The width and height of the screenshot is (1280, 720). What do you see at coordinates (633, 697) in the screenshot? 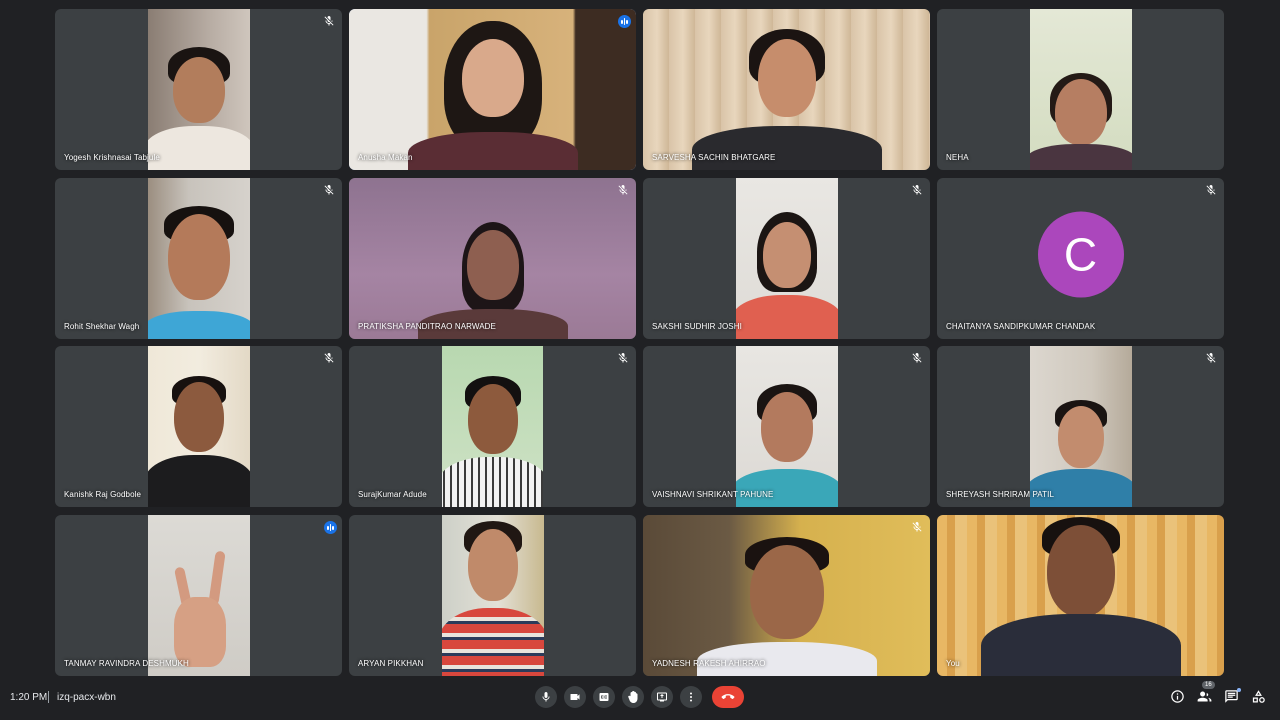
I see `raise-hand-icon` at bounding box center [633, 697].